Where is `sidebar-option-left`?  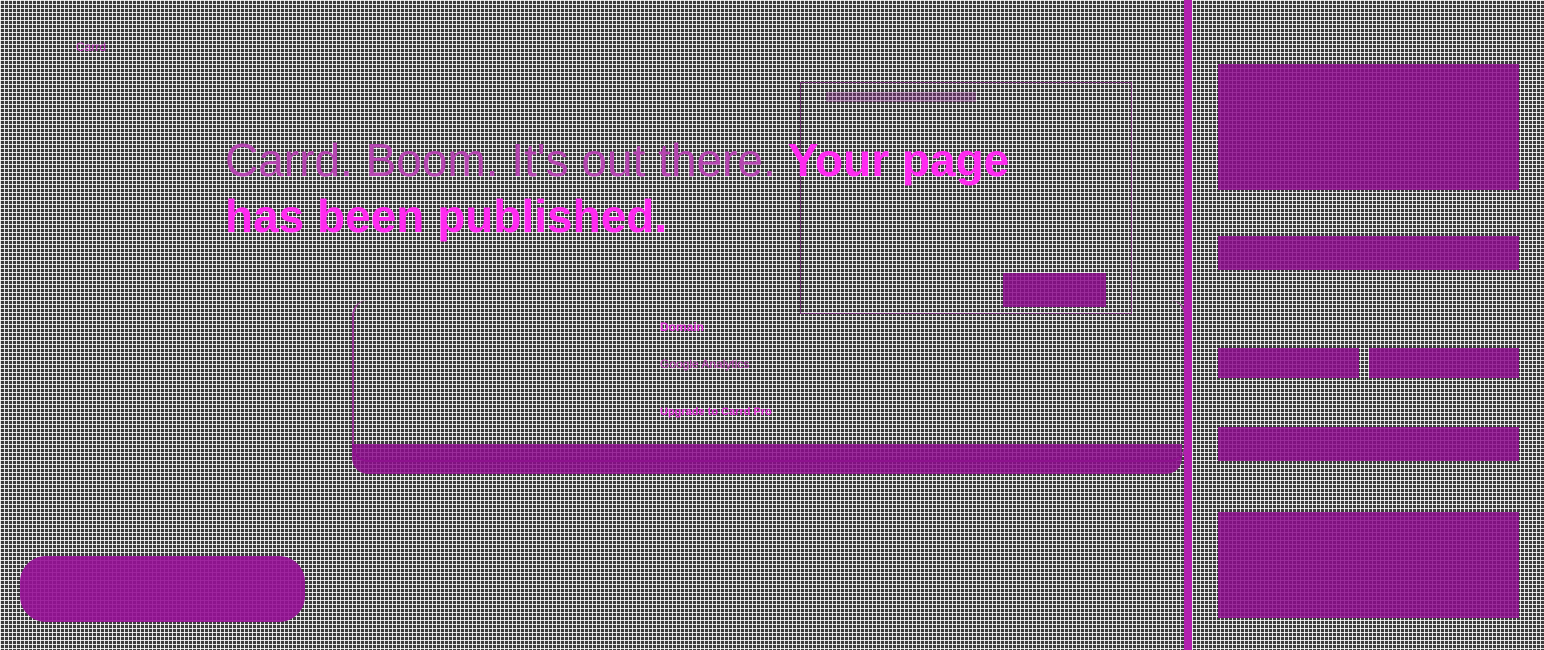 sidebar-option-left is located at coordinates (1288, 363).